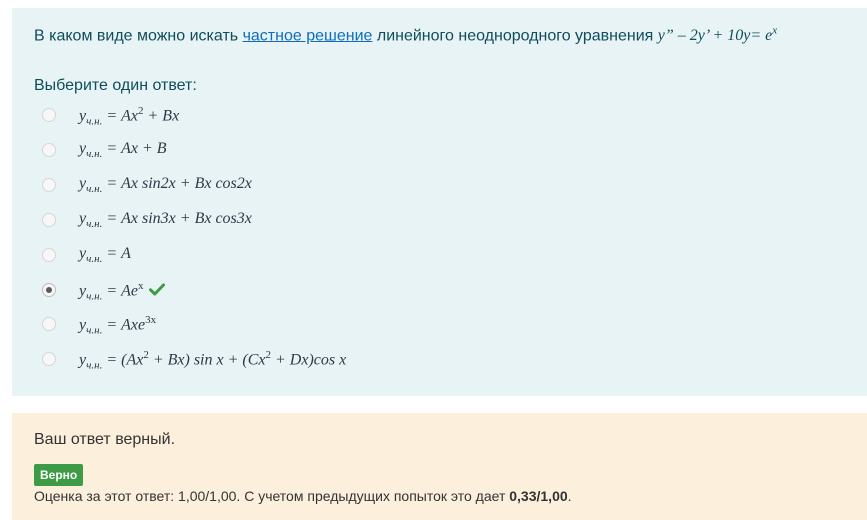  I want to click on answer-option-4: yч.н. = Ax sin3x + Bx cos3x, so click(292, 222).